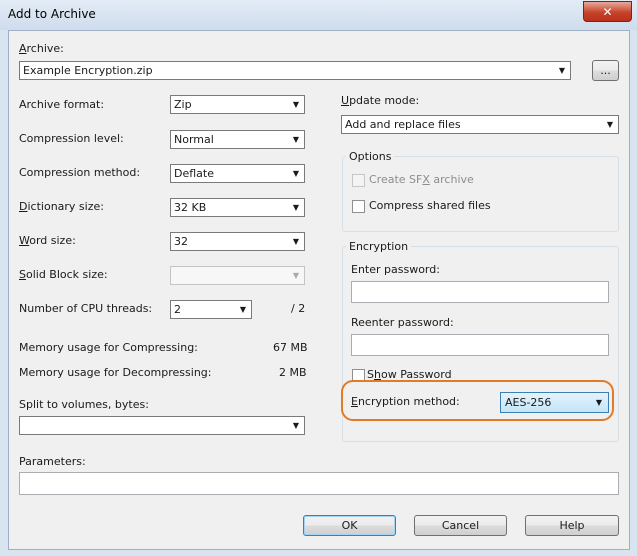 This screenshot has height=556, width=637. I want to click on update-mode-select: Add and replace files ▼, so click(480, 124).